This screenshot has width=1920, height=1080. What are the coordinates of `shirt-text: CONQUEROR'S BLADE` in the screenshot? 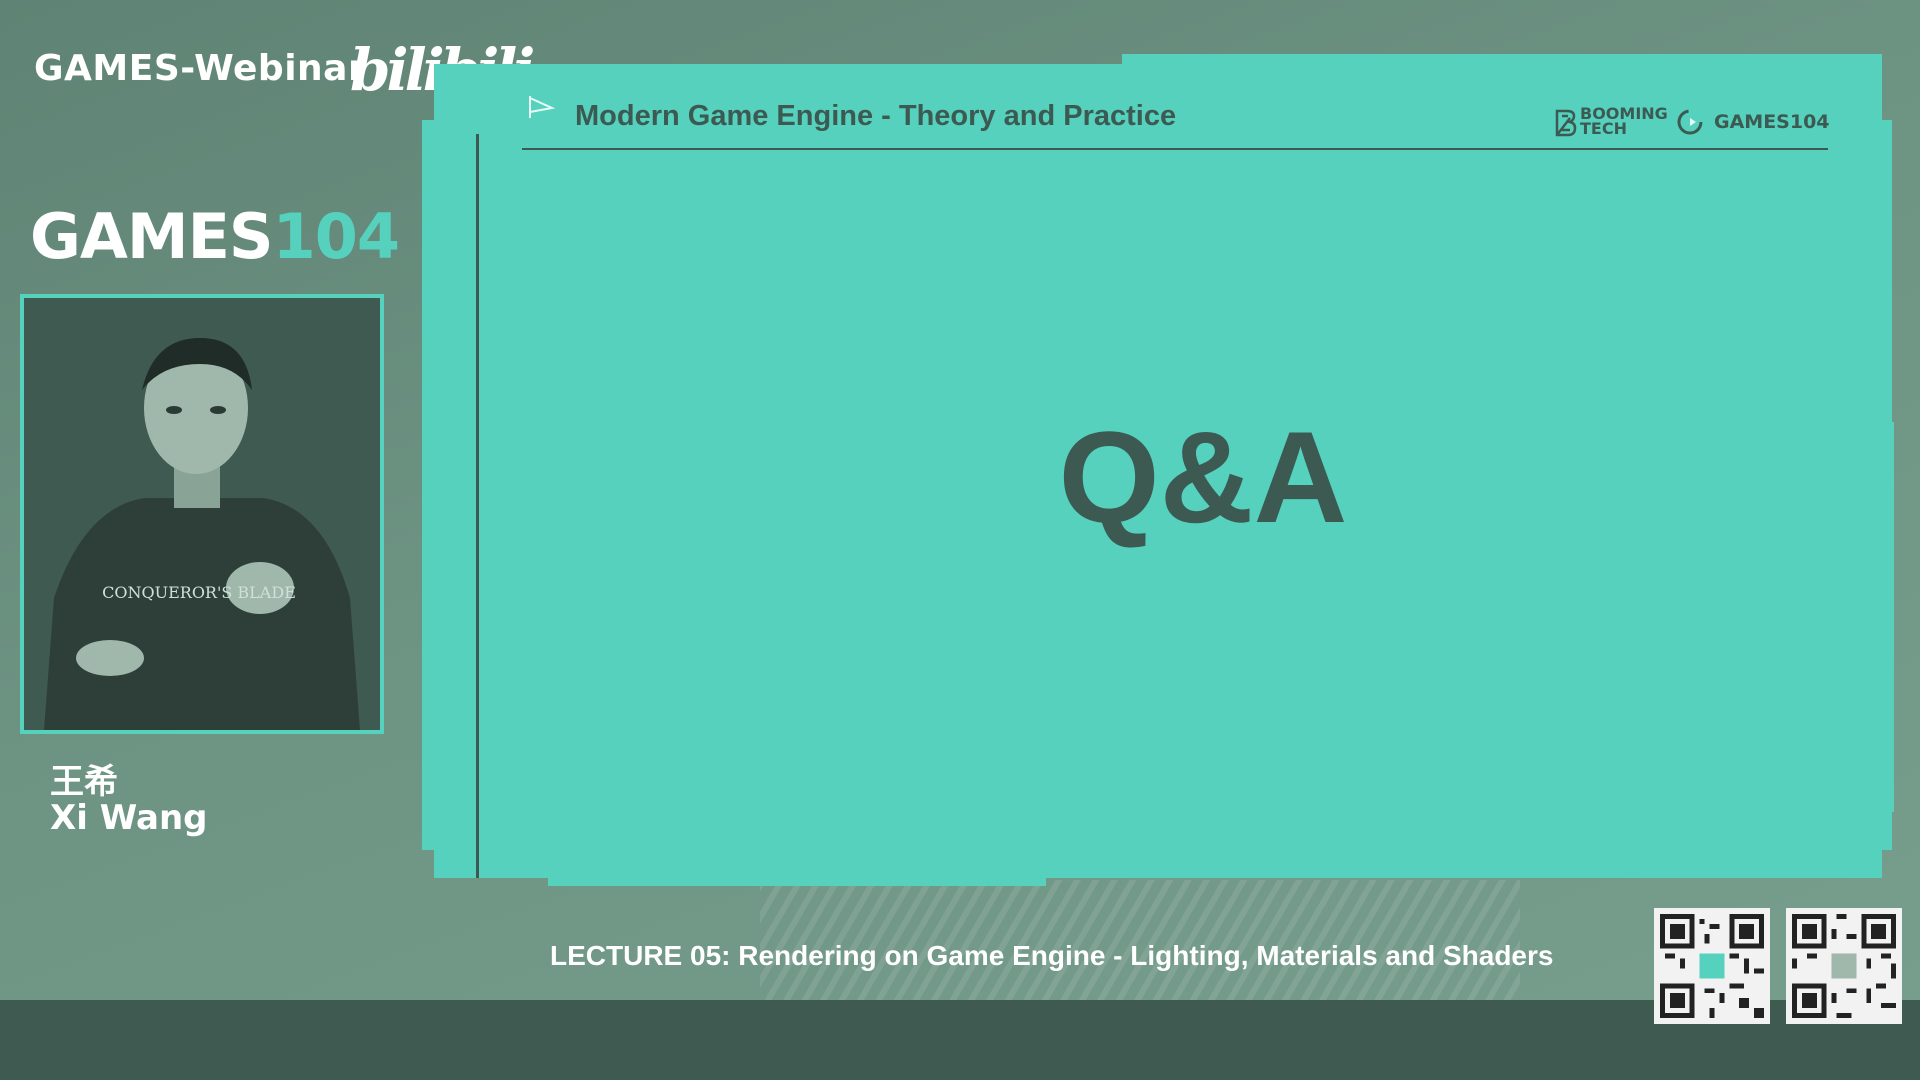 It's located at (199, 592).